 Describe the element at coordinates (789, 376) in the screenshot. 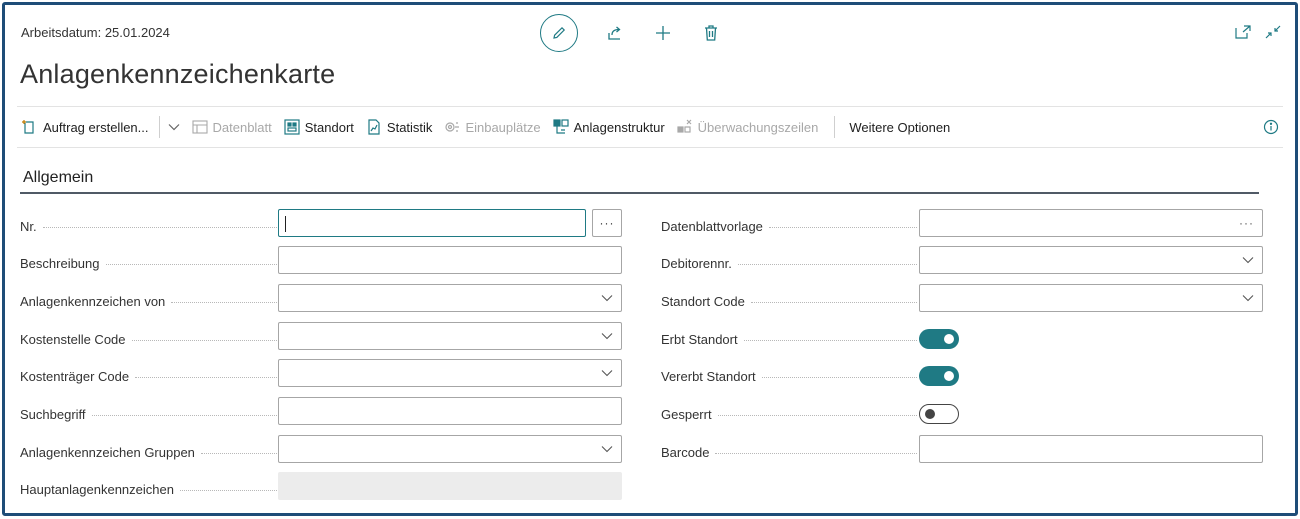

I see `field-label-passes-location: Vererbt Standort` at that location.